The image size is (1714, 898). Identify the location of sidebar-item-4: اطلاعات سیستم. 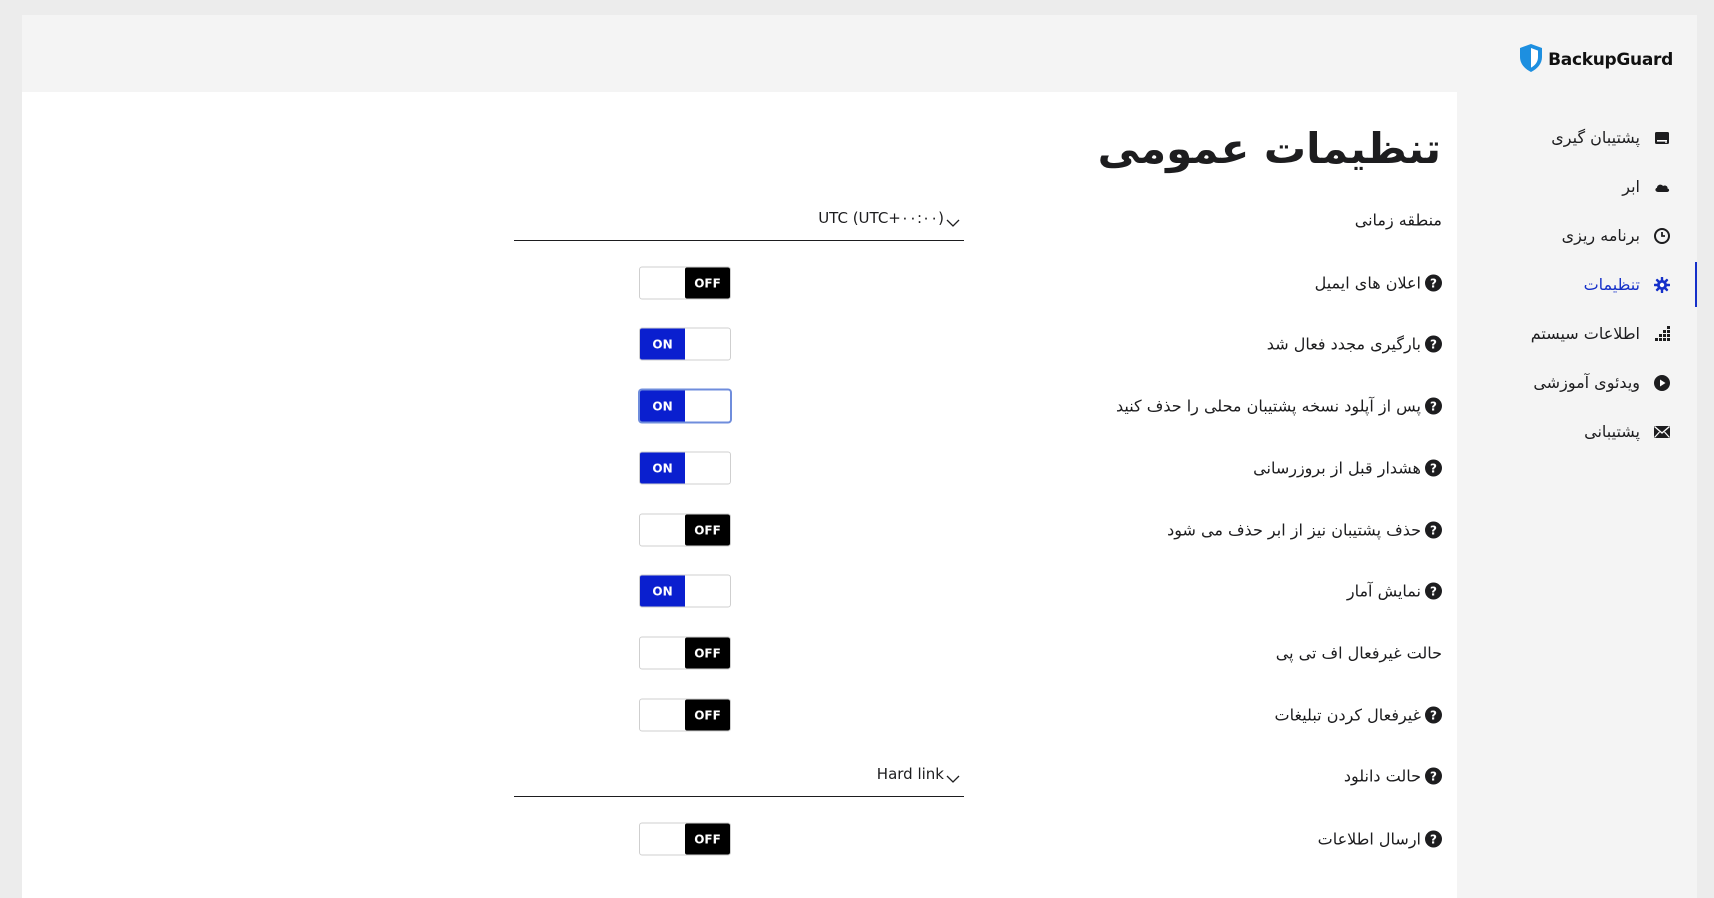
(1579, 333).